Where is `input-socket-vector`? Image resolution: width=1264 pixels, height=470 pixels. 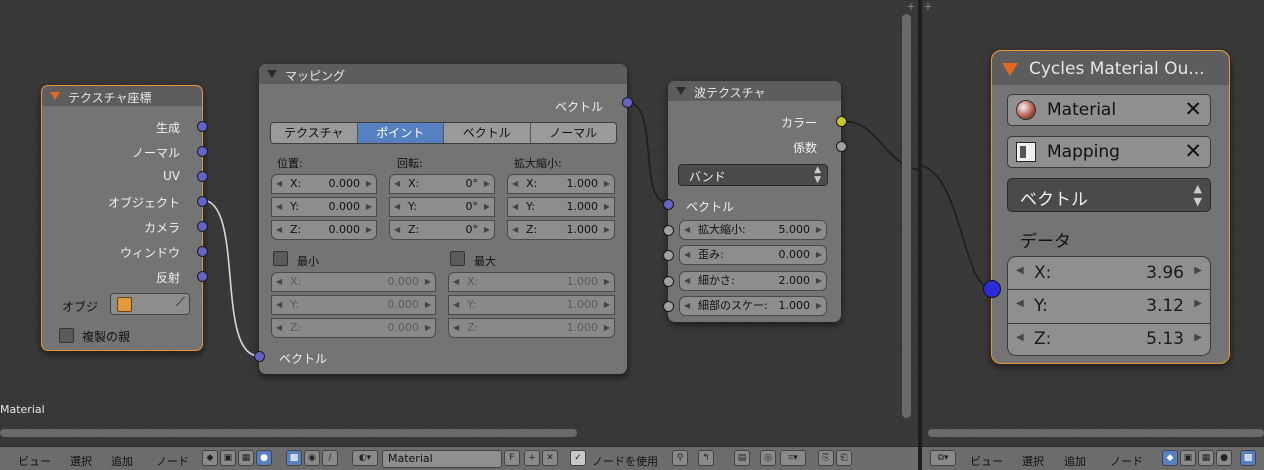
input-socket-vector is located at coordinates (668, 204).